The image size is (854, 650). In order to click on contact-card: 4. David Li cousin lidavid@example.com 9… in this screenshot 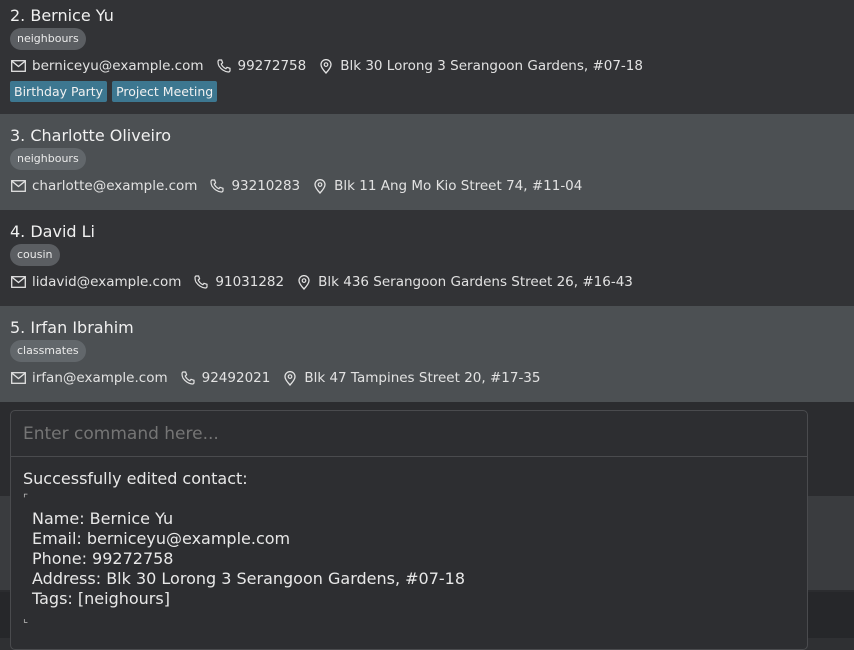, I will do `click(427, 258)`.